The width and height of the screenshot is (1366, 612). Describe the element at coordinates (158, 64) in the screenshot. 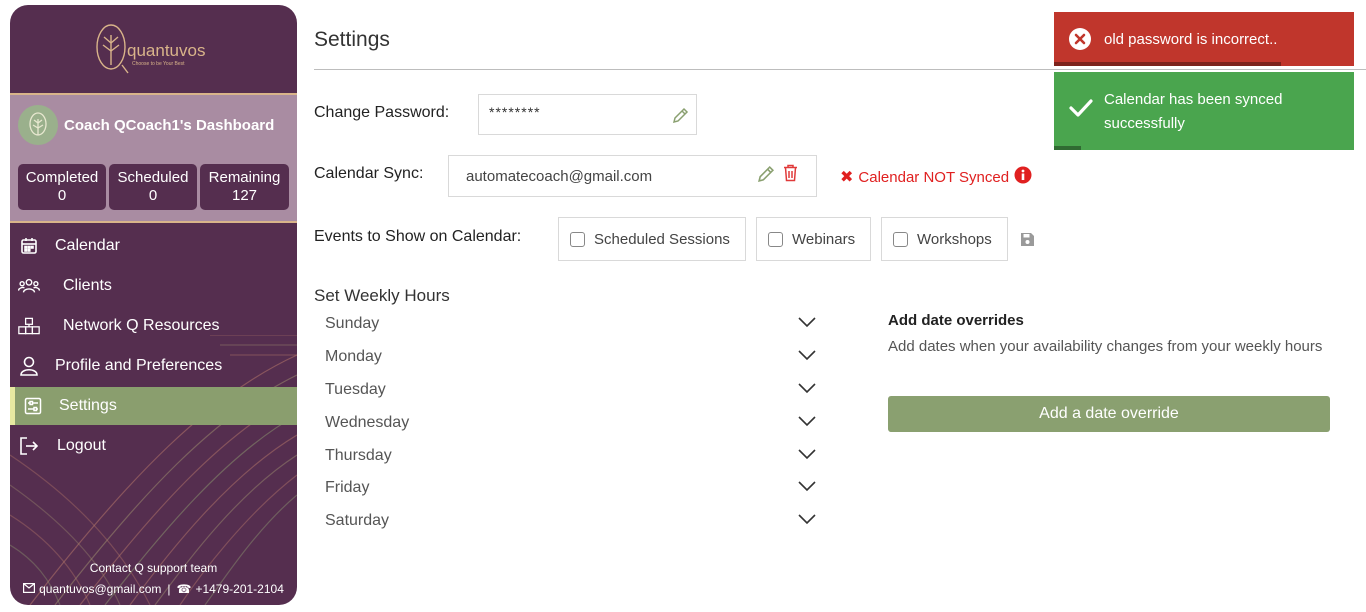

I see `logo-tagline: Choose to be Your Best` at that location.